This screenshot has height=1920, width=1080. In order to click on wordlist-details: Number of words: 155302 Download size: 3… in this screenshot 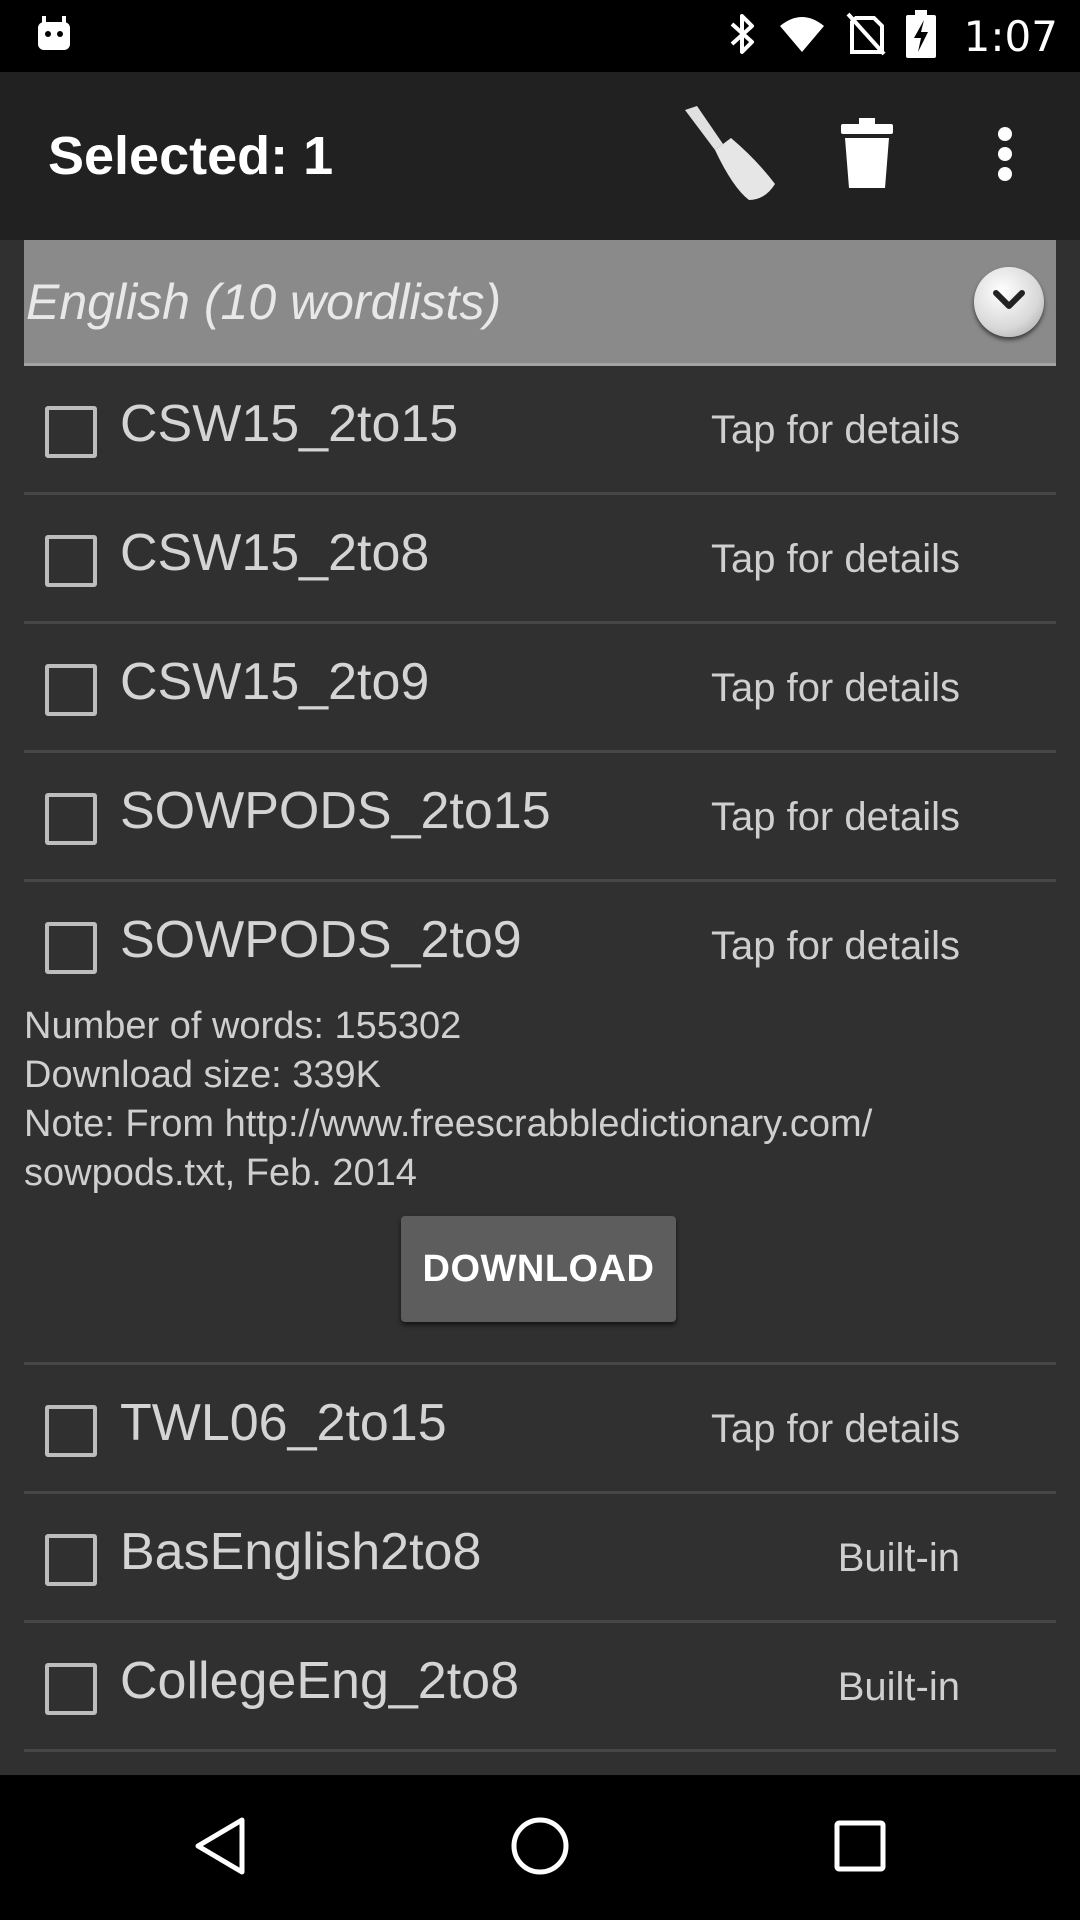, I will do `click(524, 1100)`.